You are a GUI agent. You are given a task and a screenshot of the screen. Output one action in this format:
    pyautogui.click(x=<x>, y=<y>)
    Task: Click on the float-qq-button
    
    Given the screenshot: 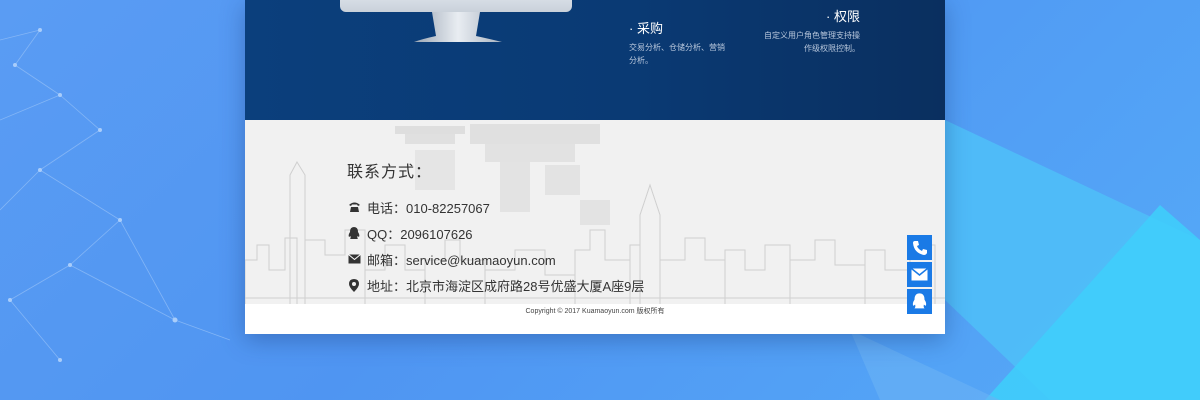 What is the action you would take?
    pyautogui.click(x=919, y=301)
    